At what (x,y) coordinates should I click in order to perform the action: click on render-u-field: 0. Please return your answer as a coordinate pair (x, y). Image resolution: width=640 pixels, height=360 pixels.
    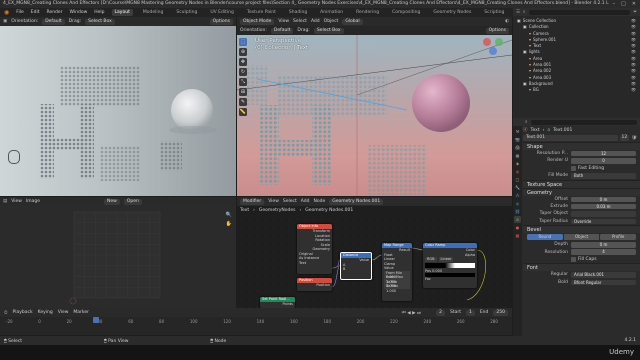
    Looking at the image, I should click on (603, 161).